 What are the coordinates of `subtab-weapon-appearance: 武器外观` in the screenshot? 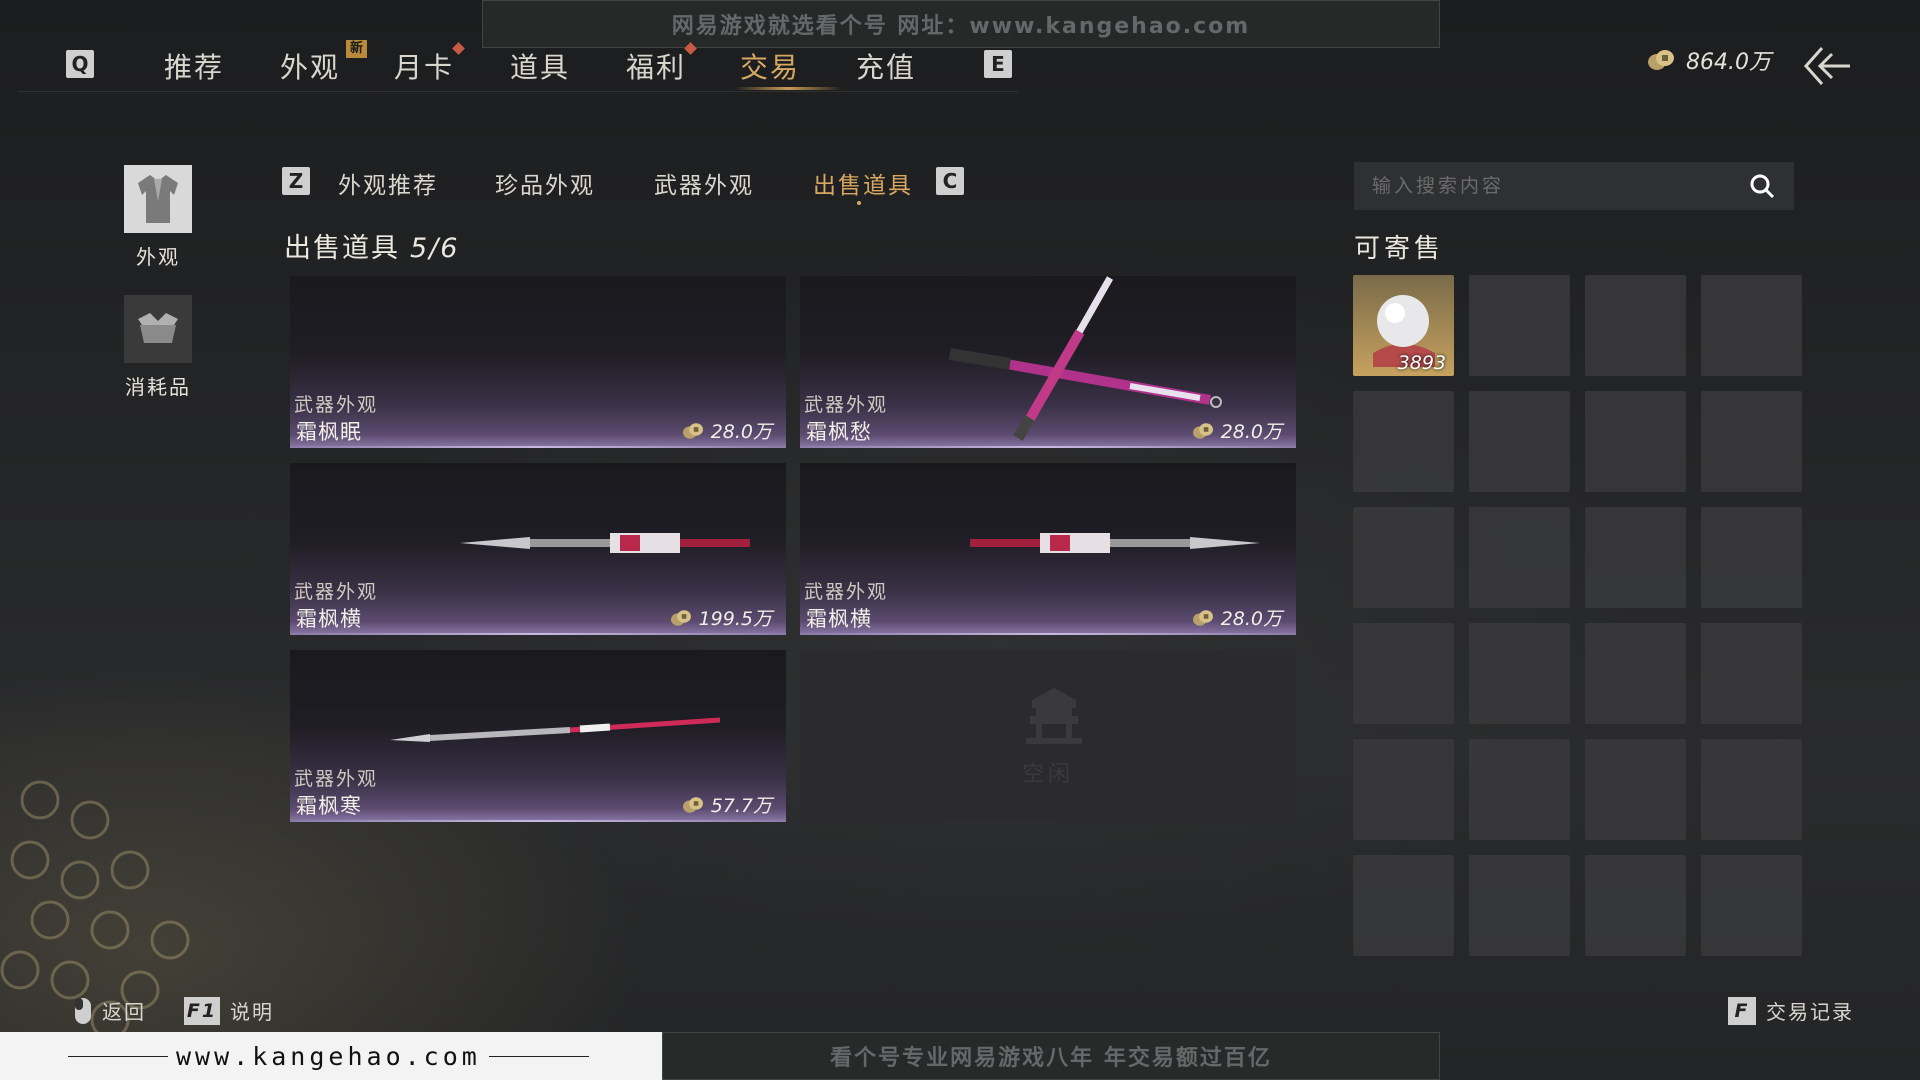 It's located at (704, 183).